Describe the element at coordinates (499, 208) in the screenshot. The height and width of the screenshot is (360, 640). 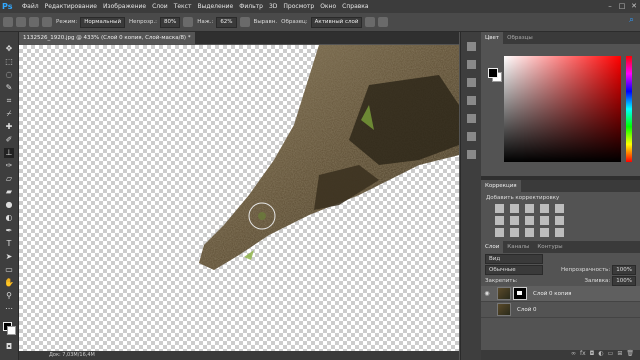
I see `brightness-icon` at that location.